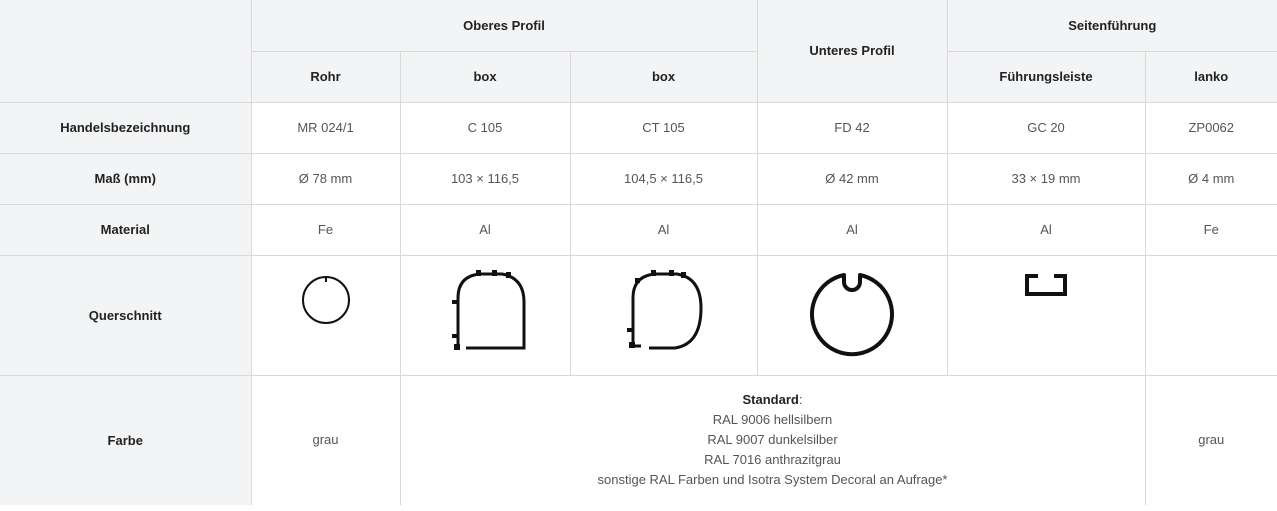 The height and width of the screenshot is (511, 1277). Describe the element at coordinates (1046, 284) in the screenshot. I see `guide-rail-cross-section-icon` at that location.